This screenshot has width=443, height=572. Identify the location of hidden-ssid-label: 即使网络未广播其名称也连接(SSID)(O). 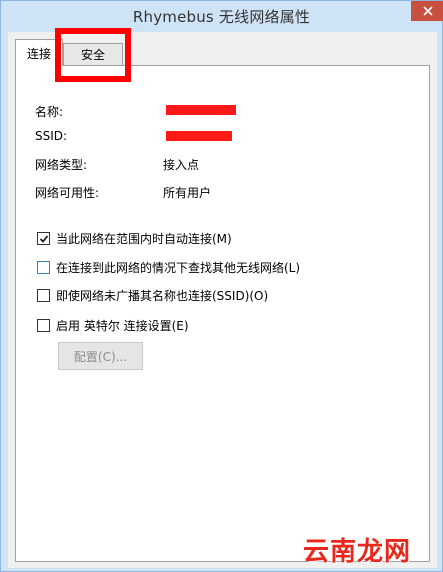
(162, 296).